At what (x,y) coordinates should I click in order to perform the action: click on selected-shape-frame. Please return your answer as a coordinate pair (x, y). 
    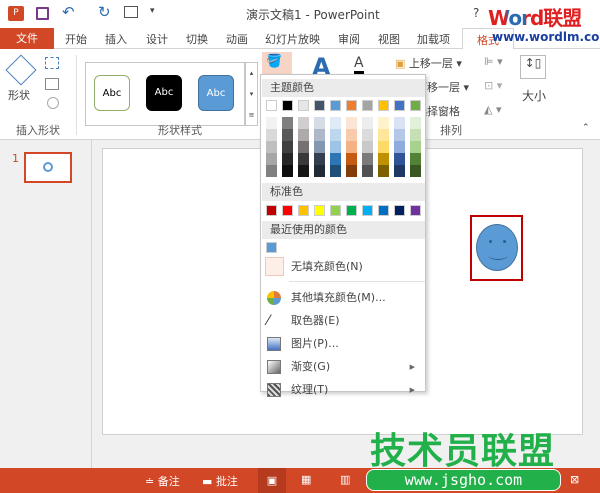
    Looking at the image, I should click on (496, 248).